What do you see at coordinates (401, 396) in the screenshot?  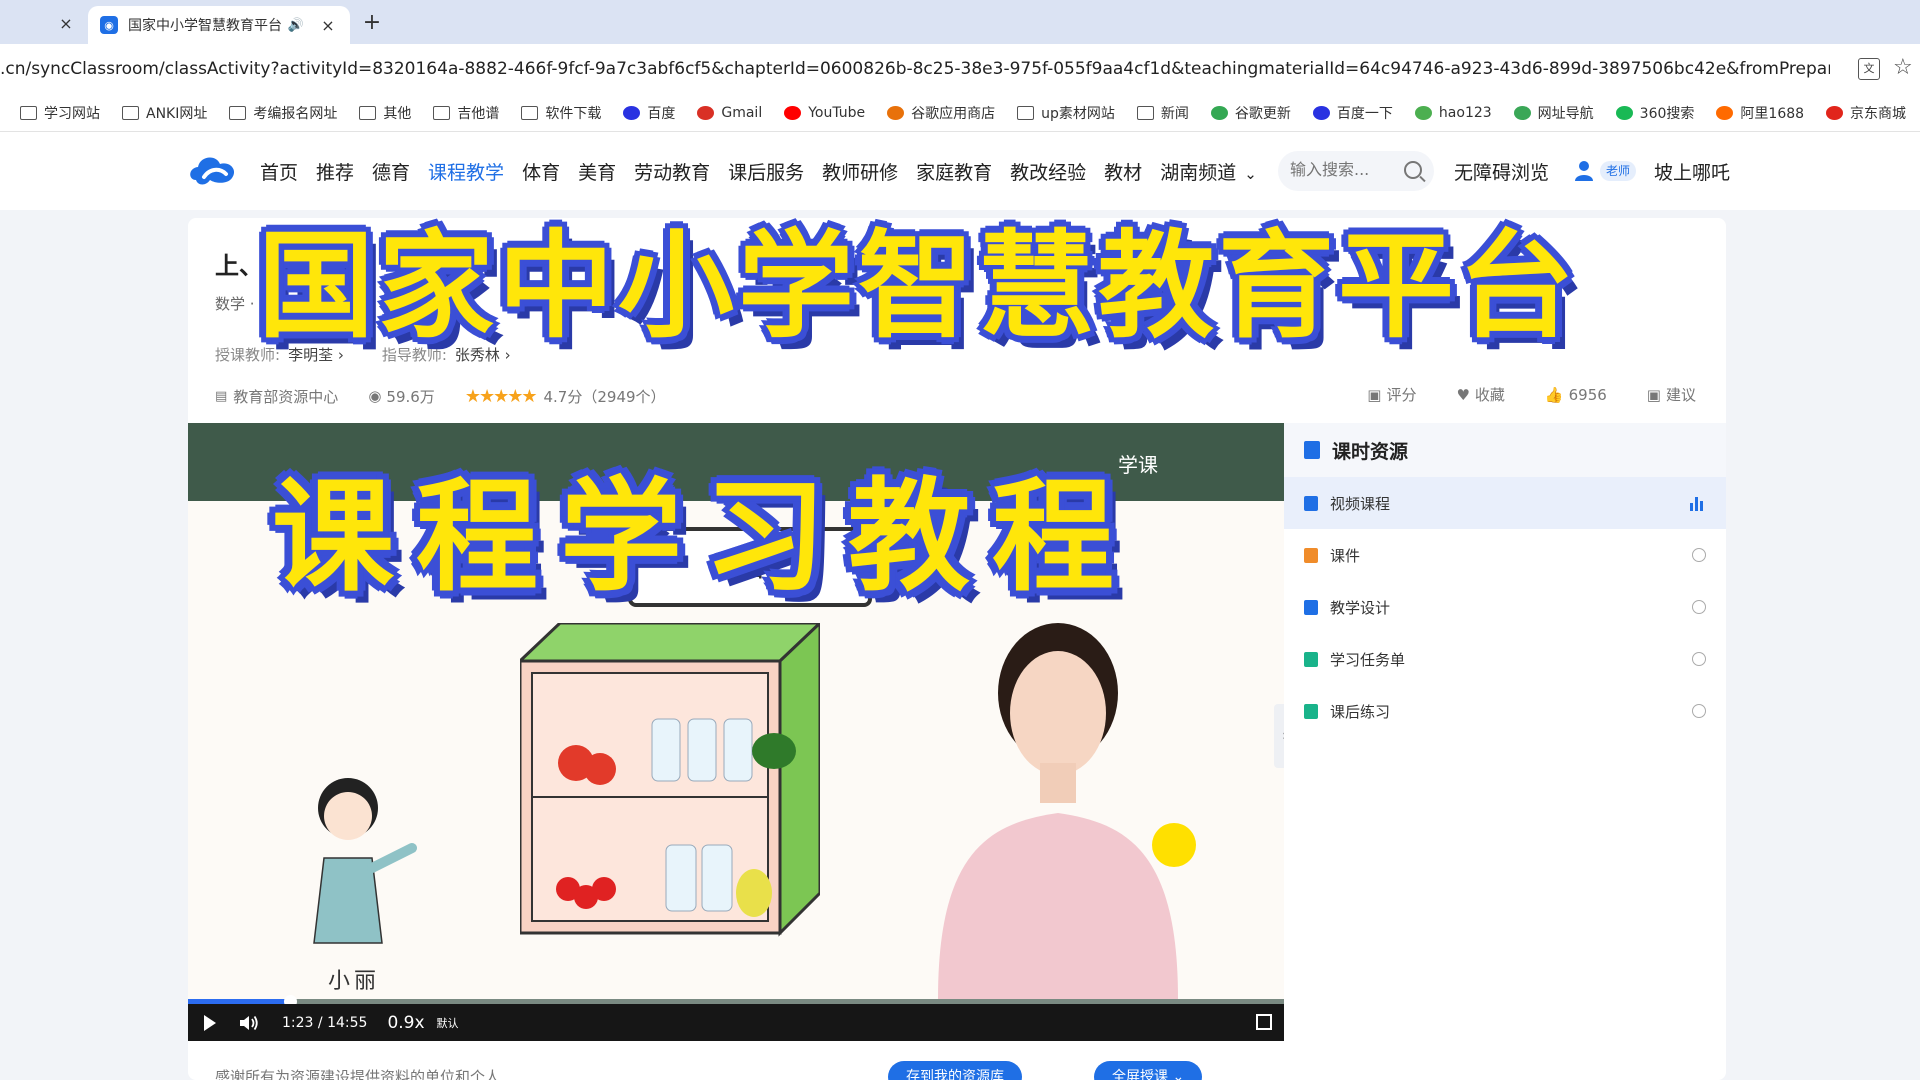 I see `view-count: ◉ 59.6万` at bounding box center [401, 396].